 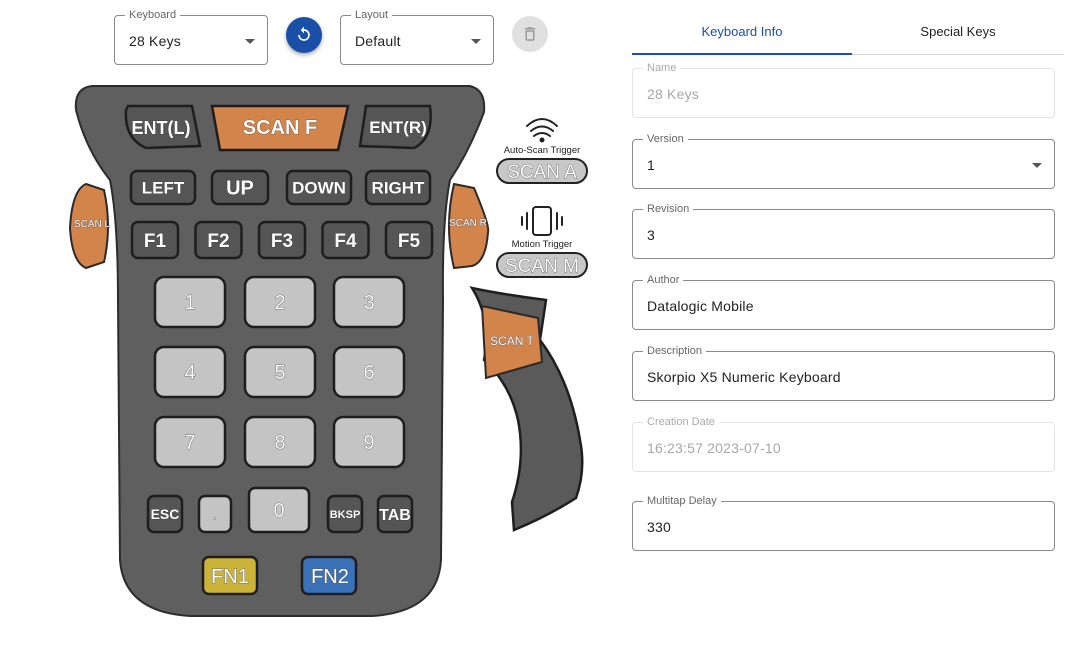 I want to click on version-select: Version 1, so click(x=843, y=161).